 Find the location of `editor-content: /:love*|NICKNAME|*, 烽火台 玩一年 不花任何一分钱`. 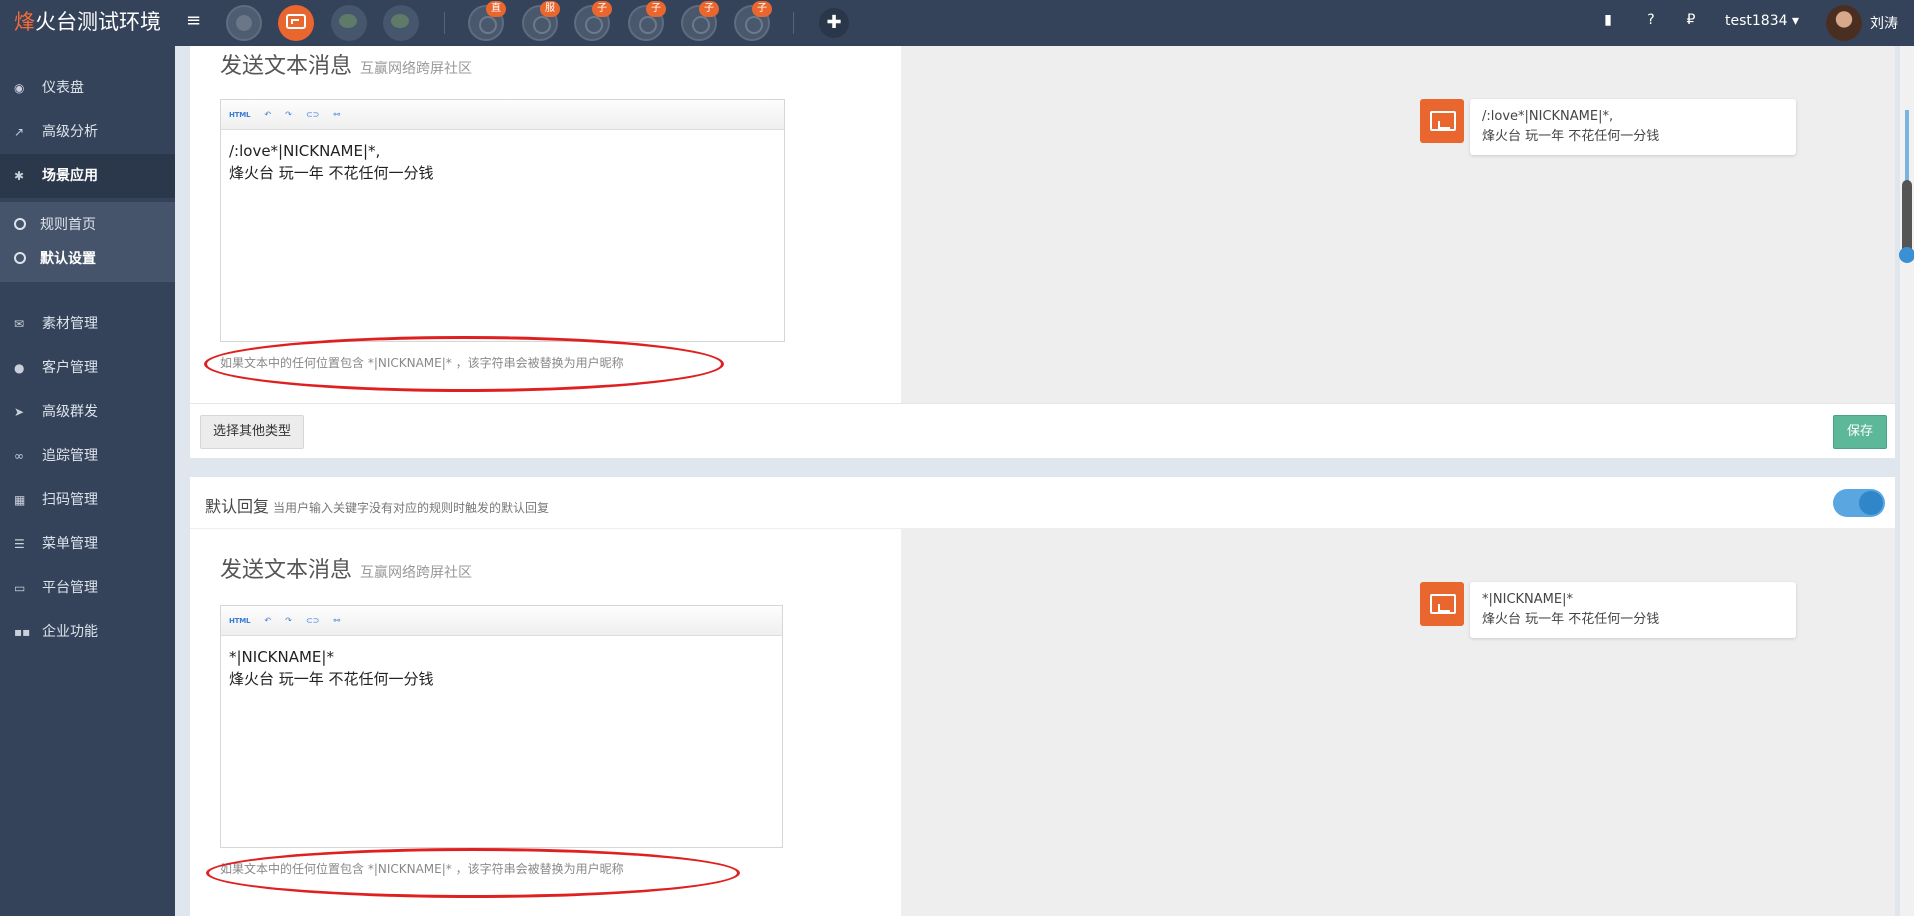

editor-content: /:love*|NICKNAME|*, 烽火台 玩一年 不花任何一分钱 is located at coordinates (502, 162).